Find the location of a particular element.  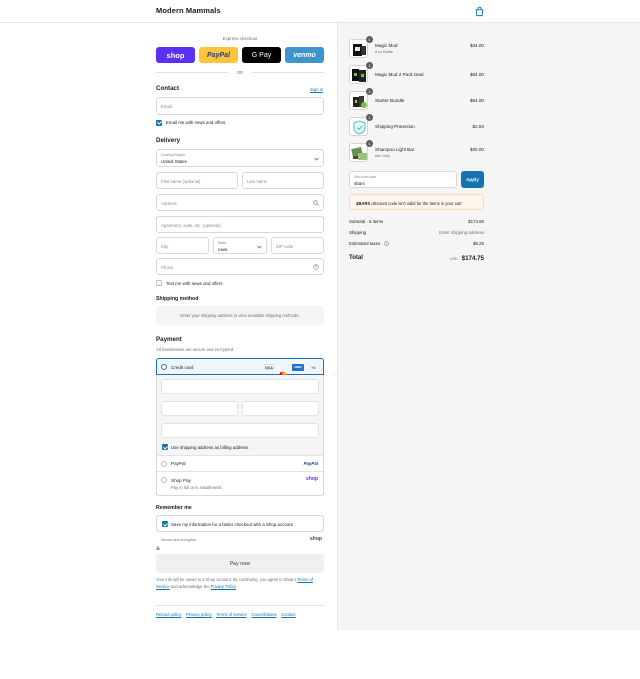

last-name-field: Last name is located at coordinates (283, 180).